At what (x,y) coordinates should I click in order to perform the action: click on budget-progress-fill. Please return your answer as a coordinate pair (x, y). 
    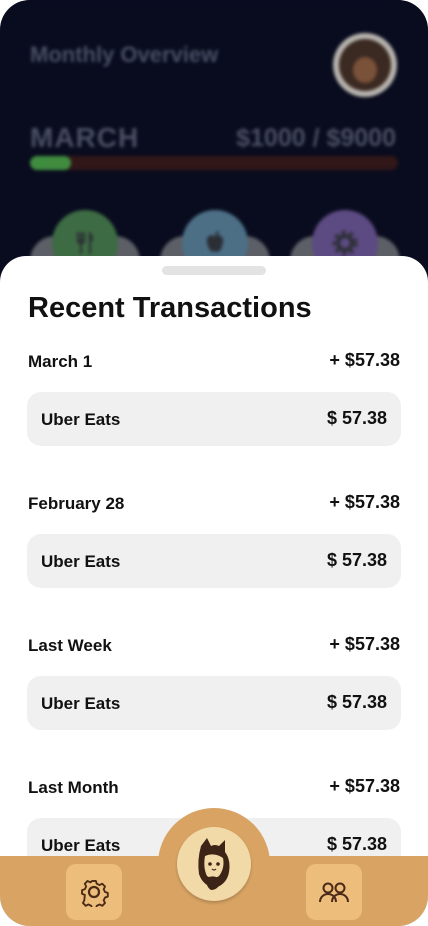
    Looking at the image, I should click on (50, 163).